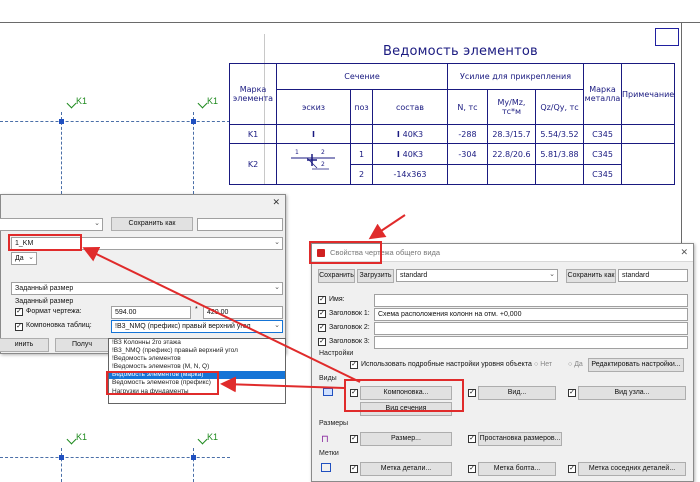 The height and width of the screenshot is (482, 700). Describe the element at coordinates (572, 393) in the screenshot. I see `node-view-checkbox: ✓` at that location.